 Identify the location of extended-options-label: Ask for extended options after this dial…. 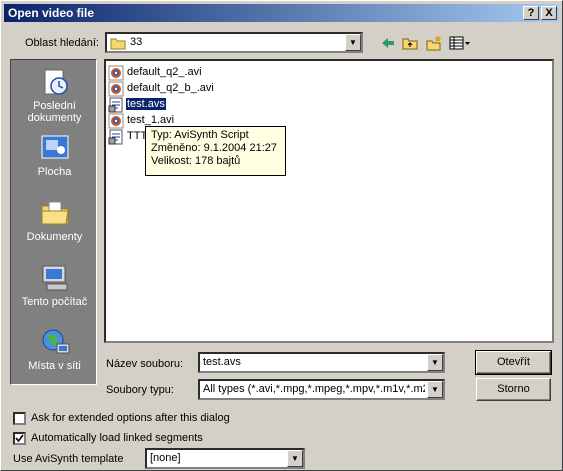
(130, 418).